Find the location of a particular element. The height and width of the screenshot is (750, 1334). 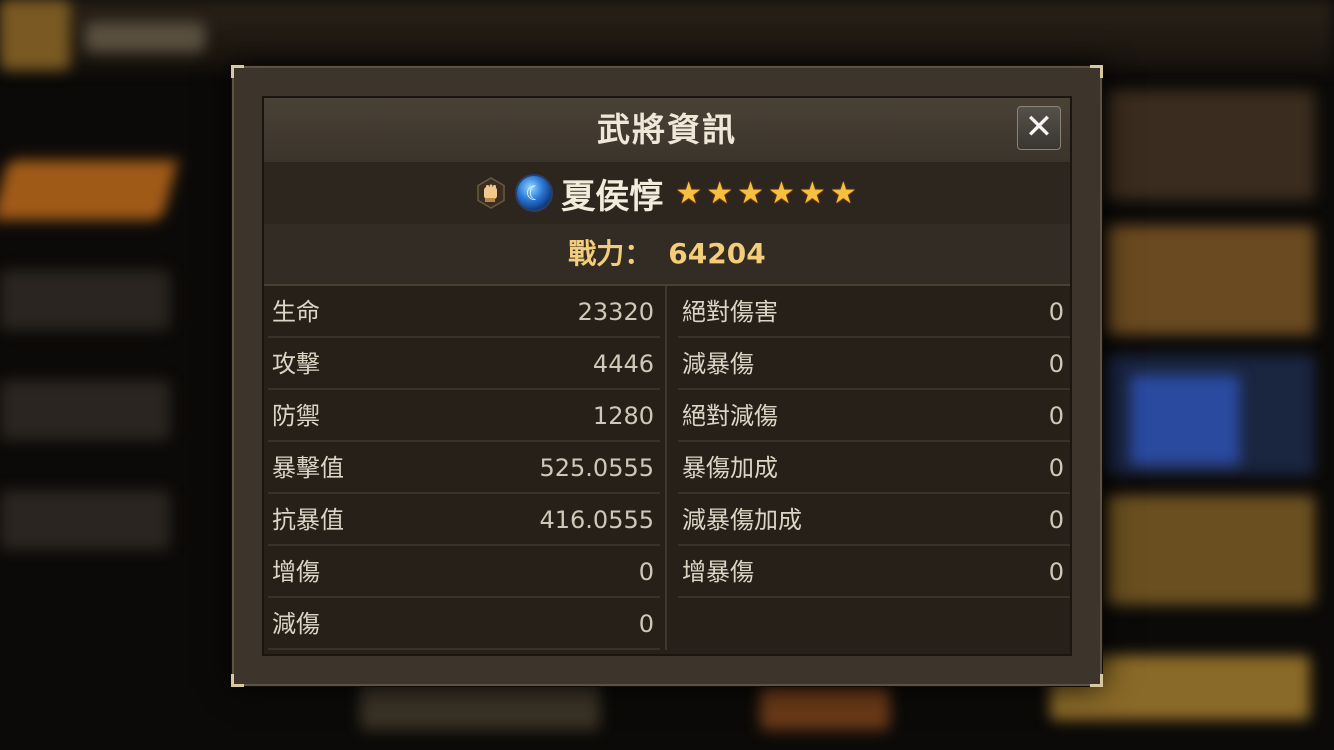

stat-value: 4446 is located at coordinates (623, 364).